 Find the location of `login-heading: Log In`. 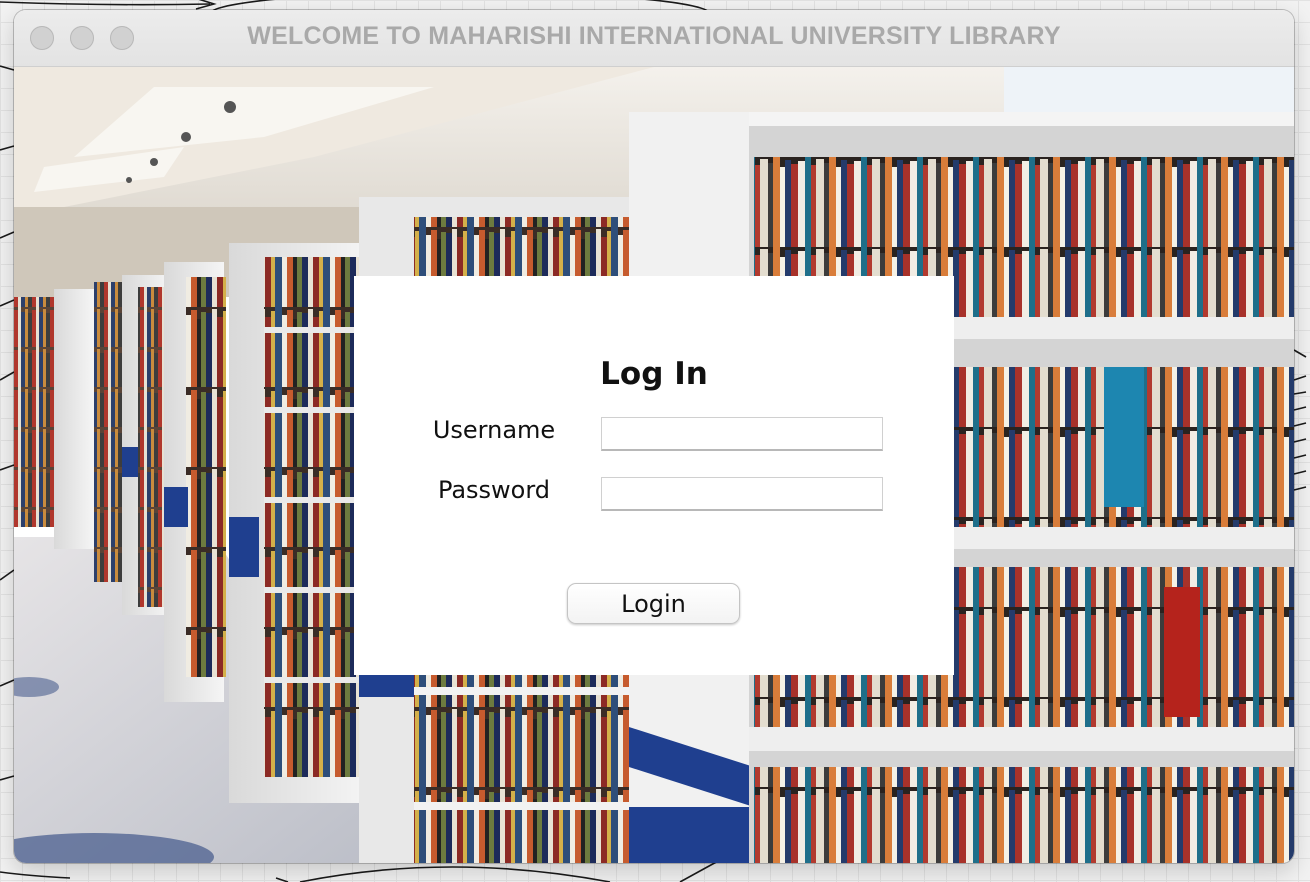

login-heading: Log In is located at coordinates (654, 374).